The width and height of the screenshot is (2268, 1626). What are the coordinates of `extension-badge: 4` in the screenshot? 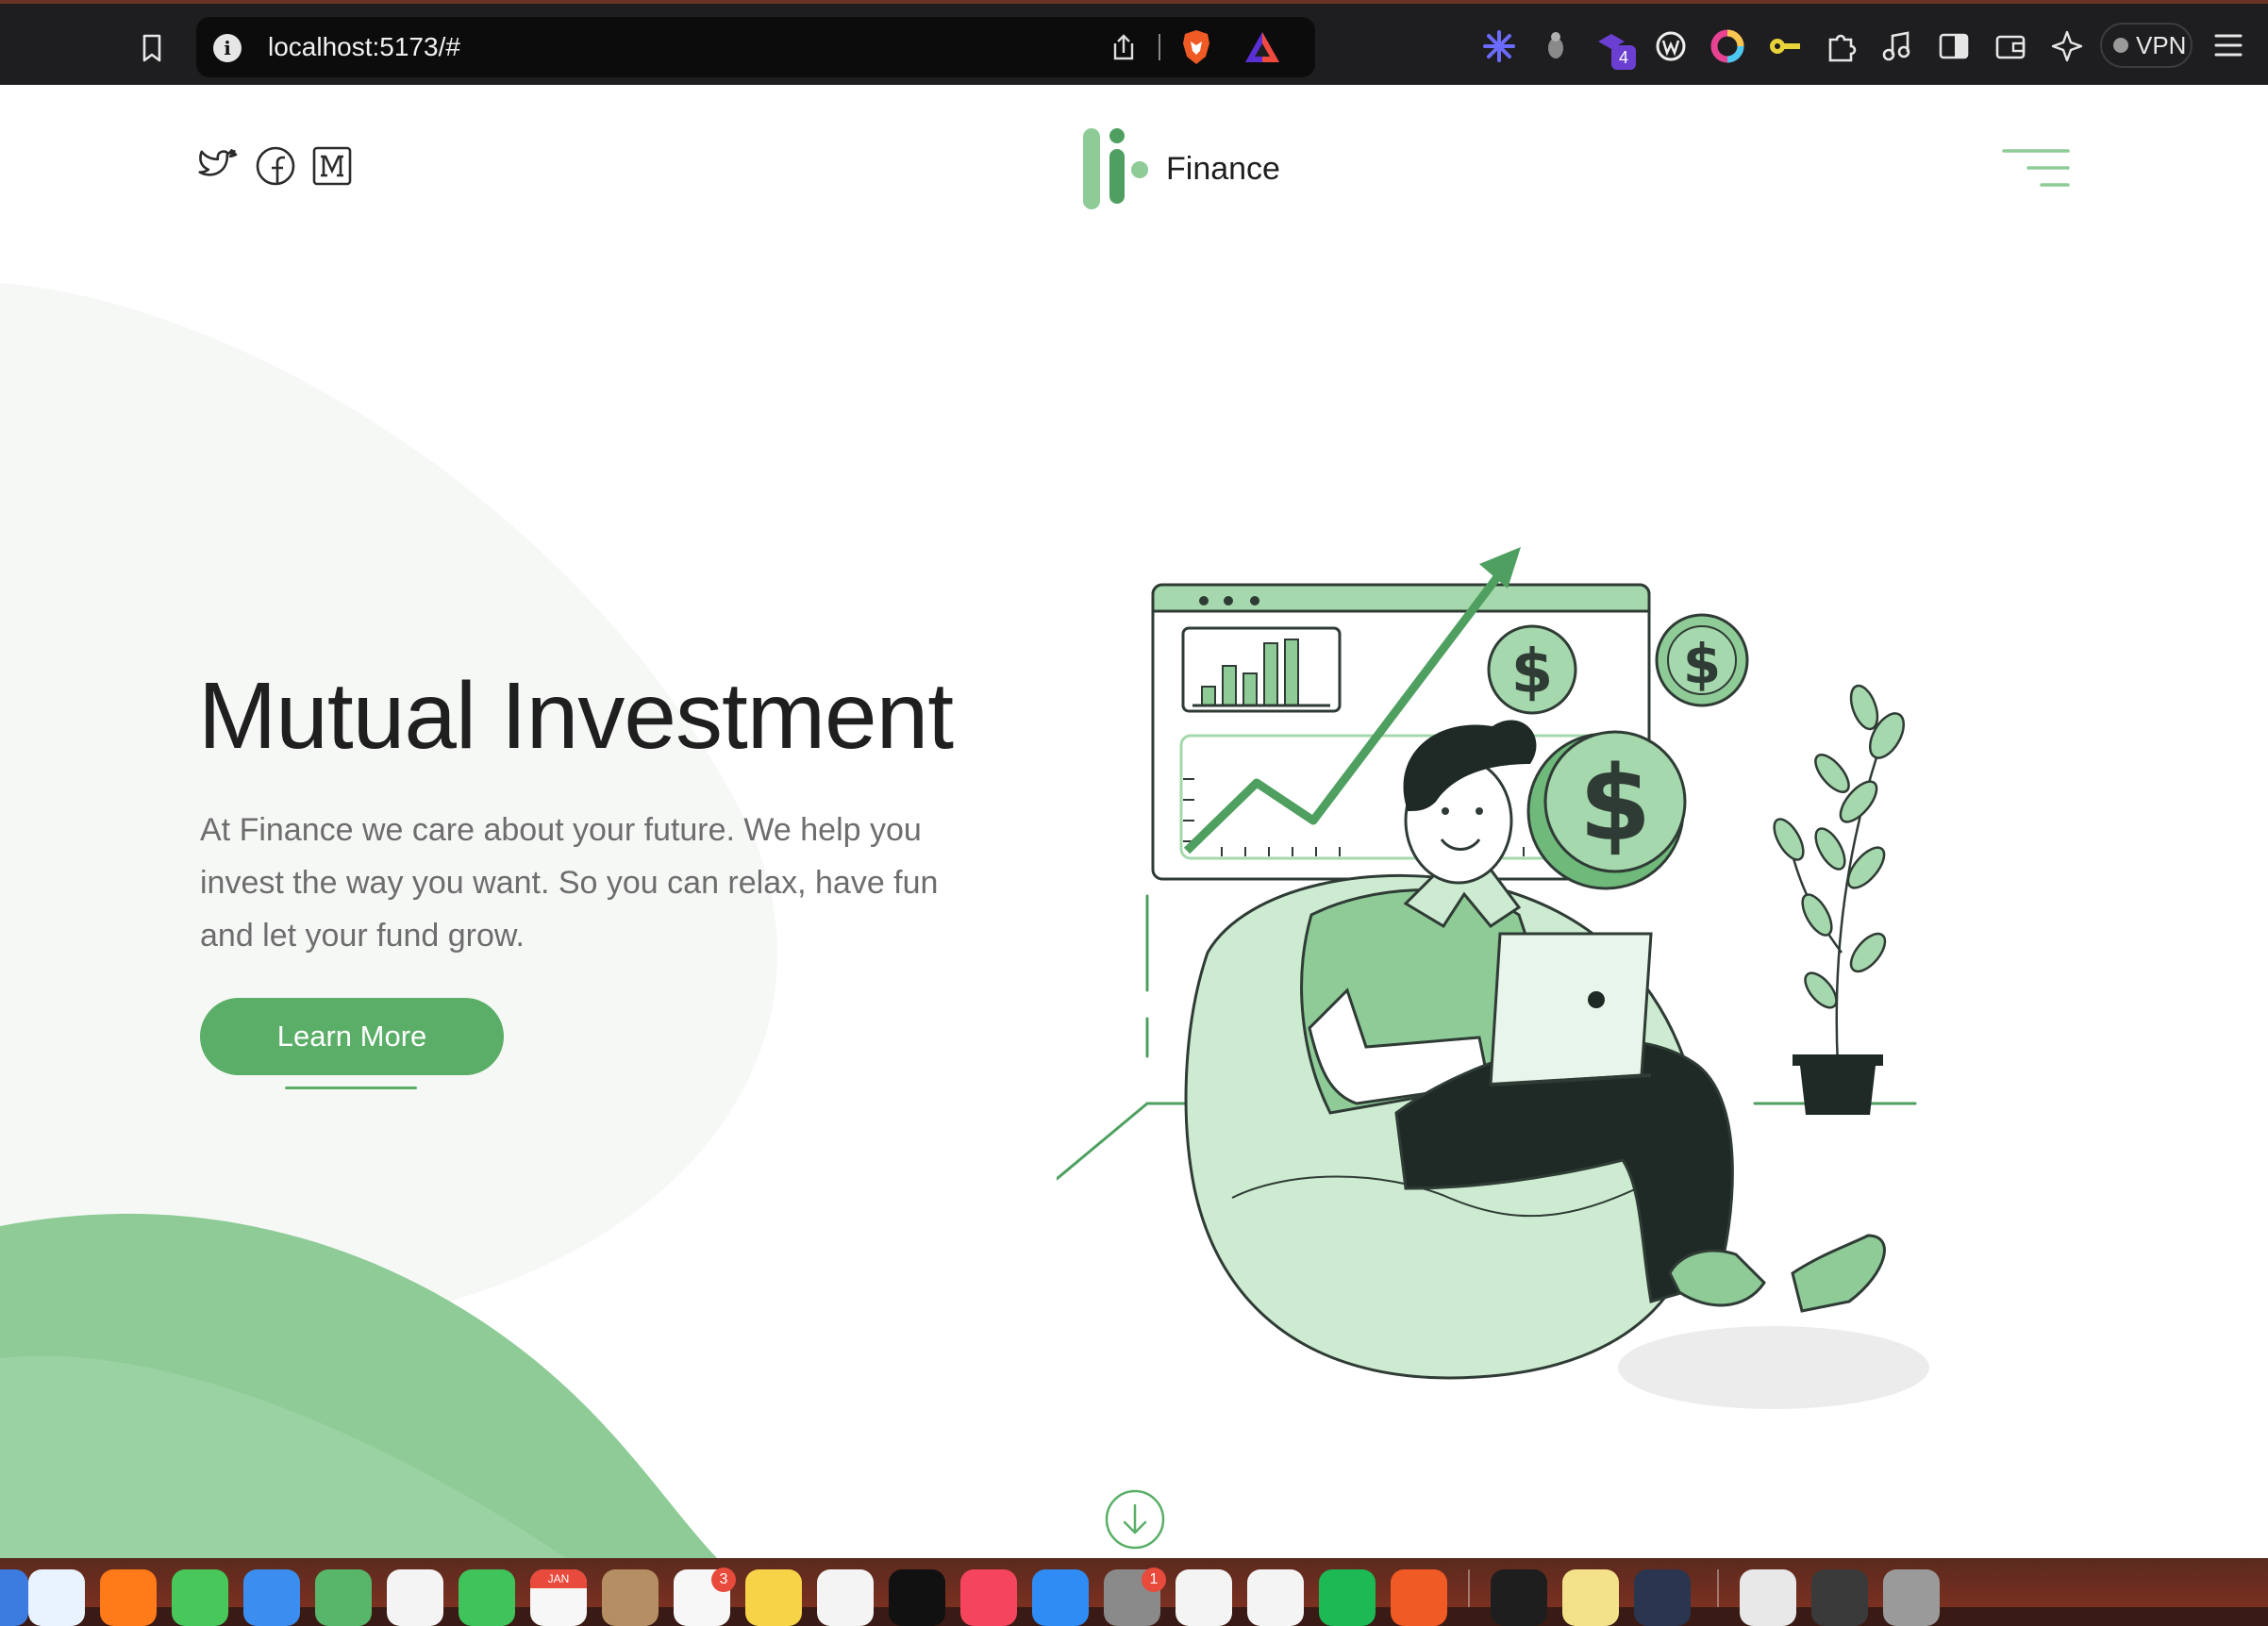 It's located at (1624, 57).